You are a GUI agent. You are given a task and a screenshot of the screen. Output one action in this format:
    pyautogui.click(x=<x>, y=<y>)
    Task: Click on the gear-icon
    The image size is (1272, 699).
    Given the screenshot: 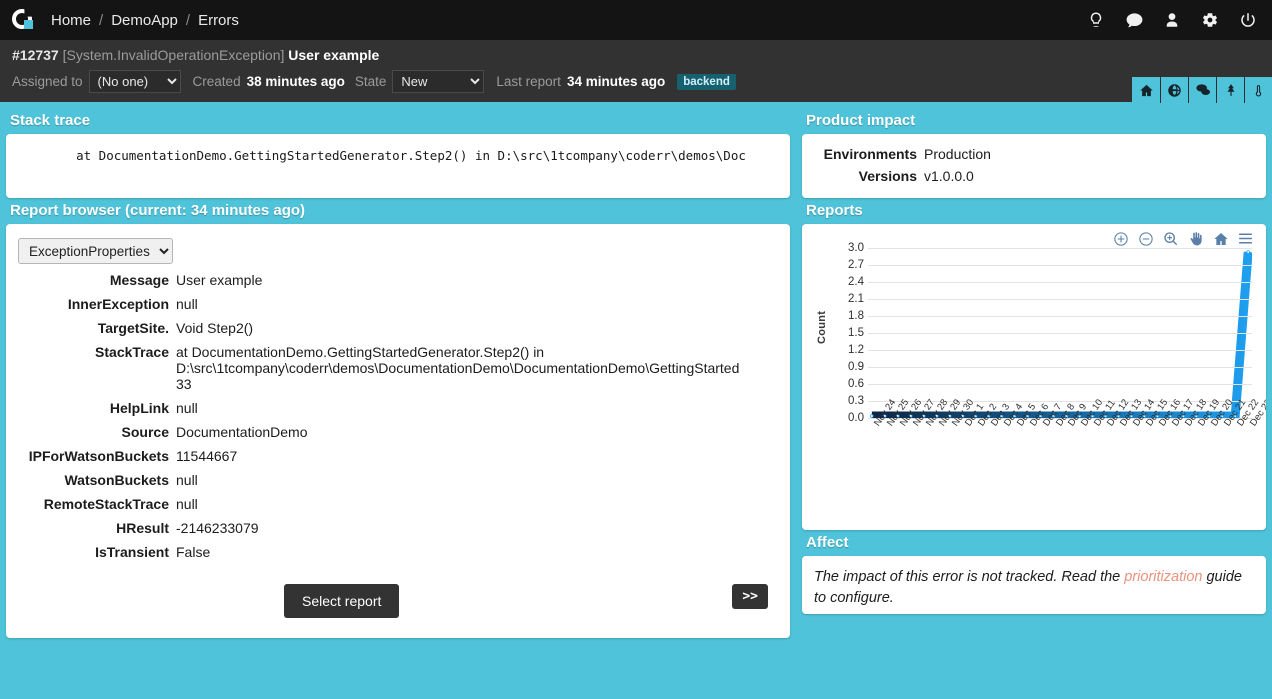 What is the action you would take?
    pyautogui.click(x=1210, y=20)
    